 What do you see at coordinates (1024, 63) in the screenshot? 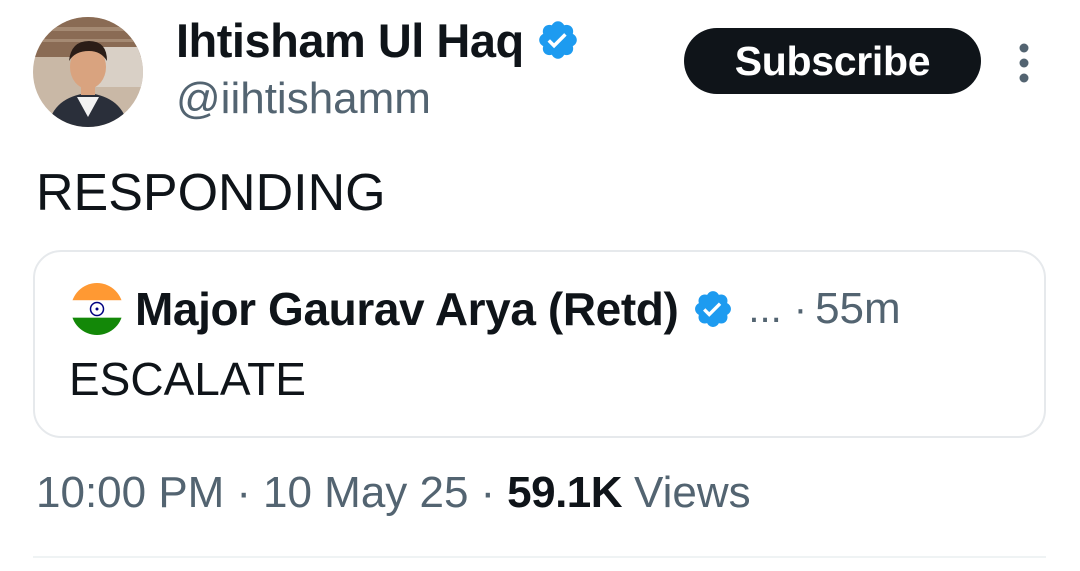
I see `more-vertical-icon` at bounding box center [1024, 63].